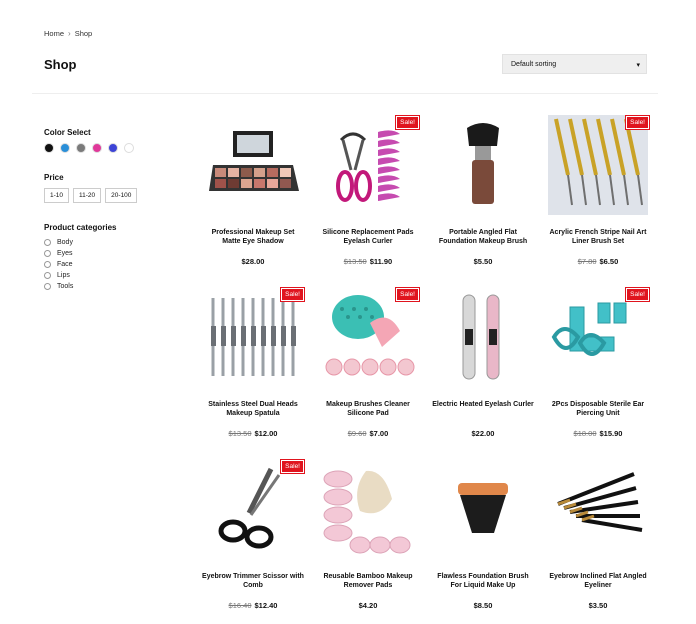 Image resolution: width=696 pixels, height=624 pixels. Describe the element at coordinates (253, 605) in the screenshot. I see `product-price: $16.40 $12.40` at that location.